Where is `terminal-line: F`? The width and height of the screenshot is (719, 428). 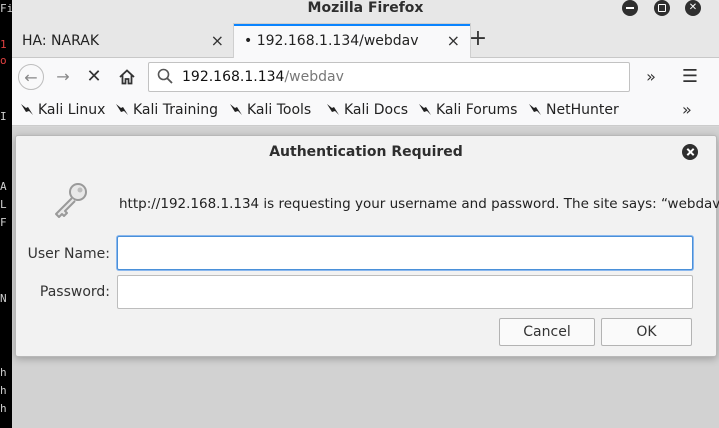
terminal-line: F is located at coordinates (3, 222).